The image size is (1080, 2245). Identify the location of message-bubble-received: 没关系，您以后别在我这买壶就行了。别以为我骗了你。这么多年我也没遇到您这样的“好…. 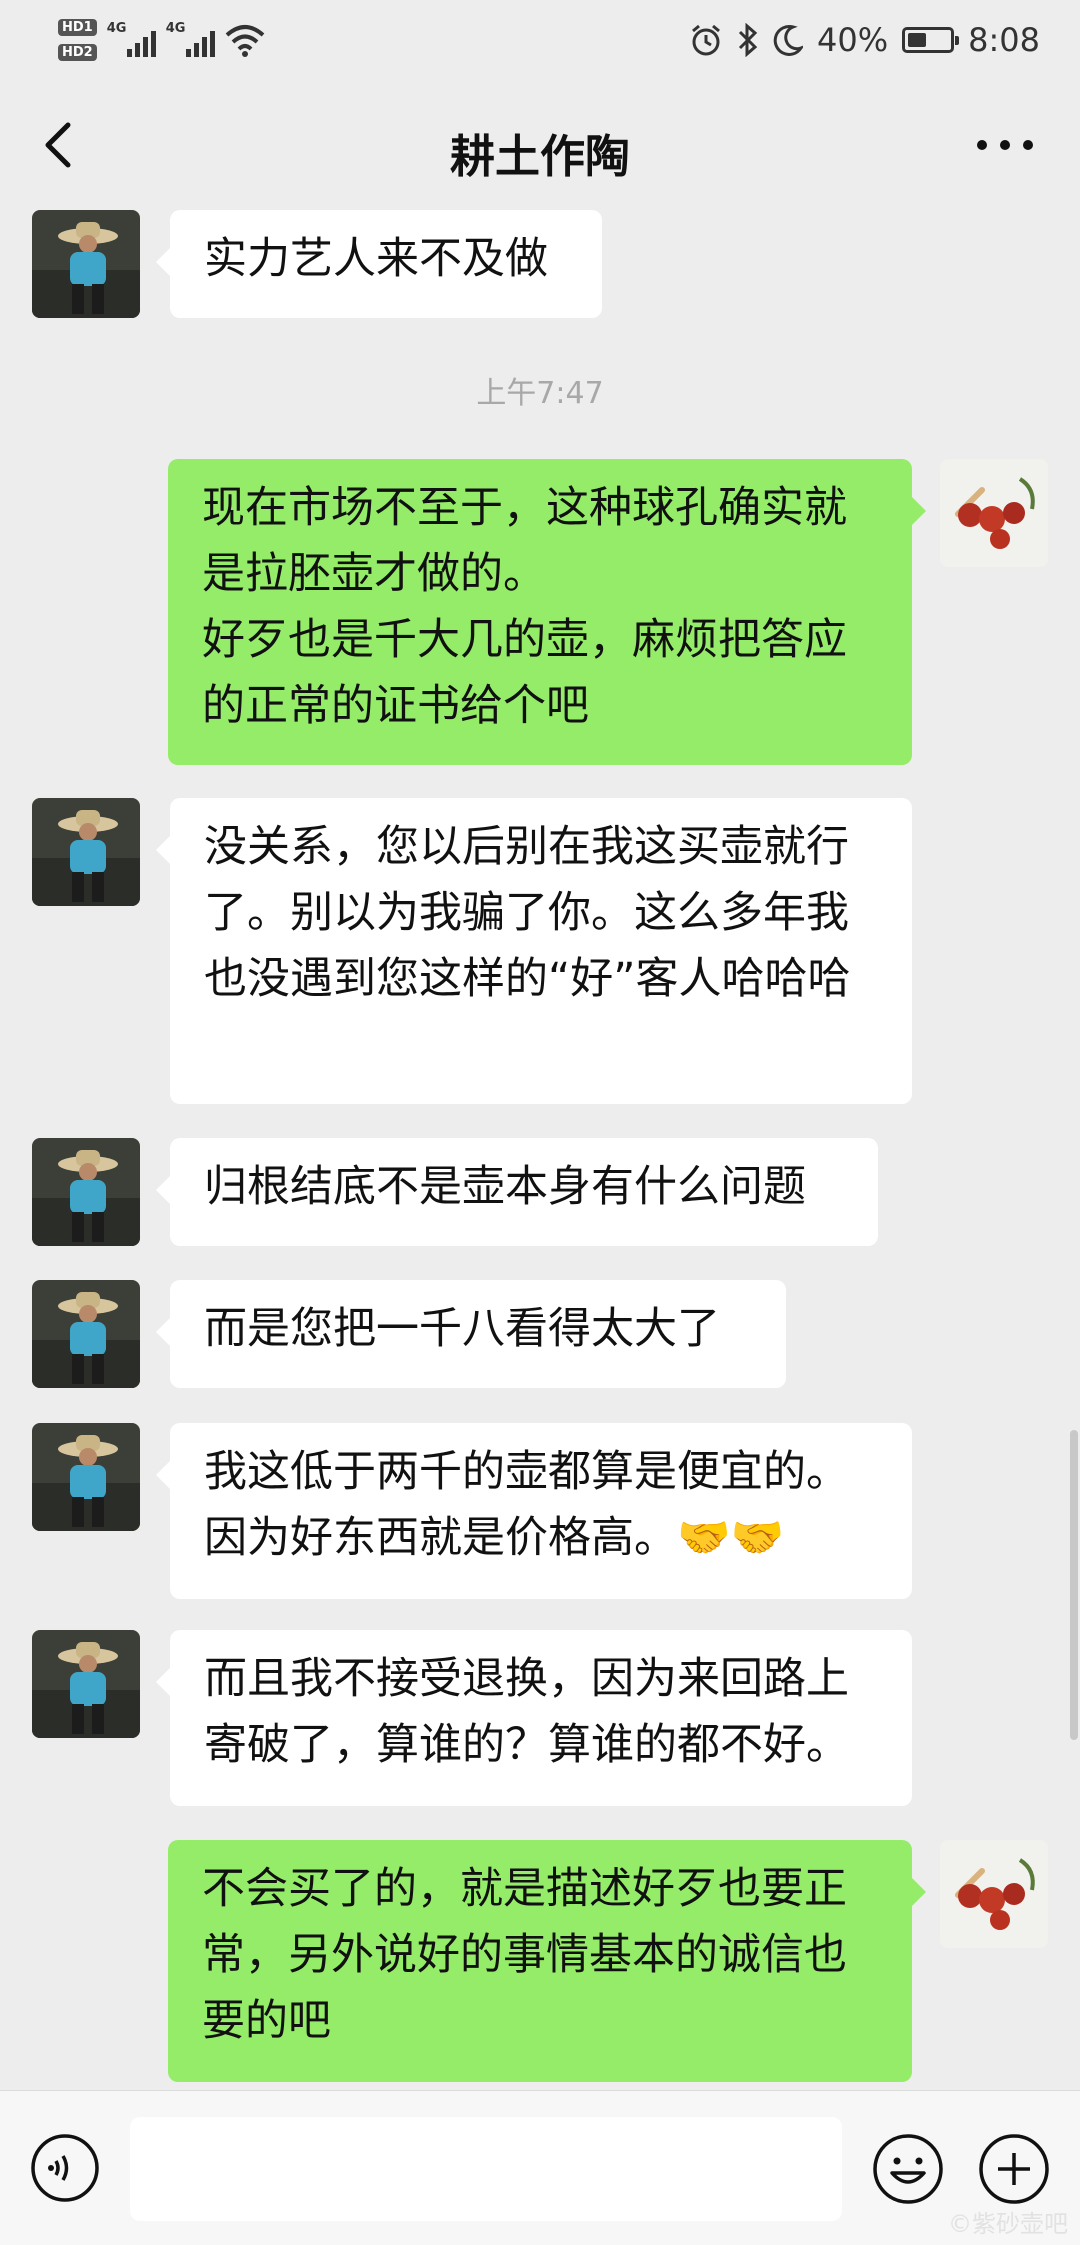
(534, 951).